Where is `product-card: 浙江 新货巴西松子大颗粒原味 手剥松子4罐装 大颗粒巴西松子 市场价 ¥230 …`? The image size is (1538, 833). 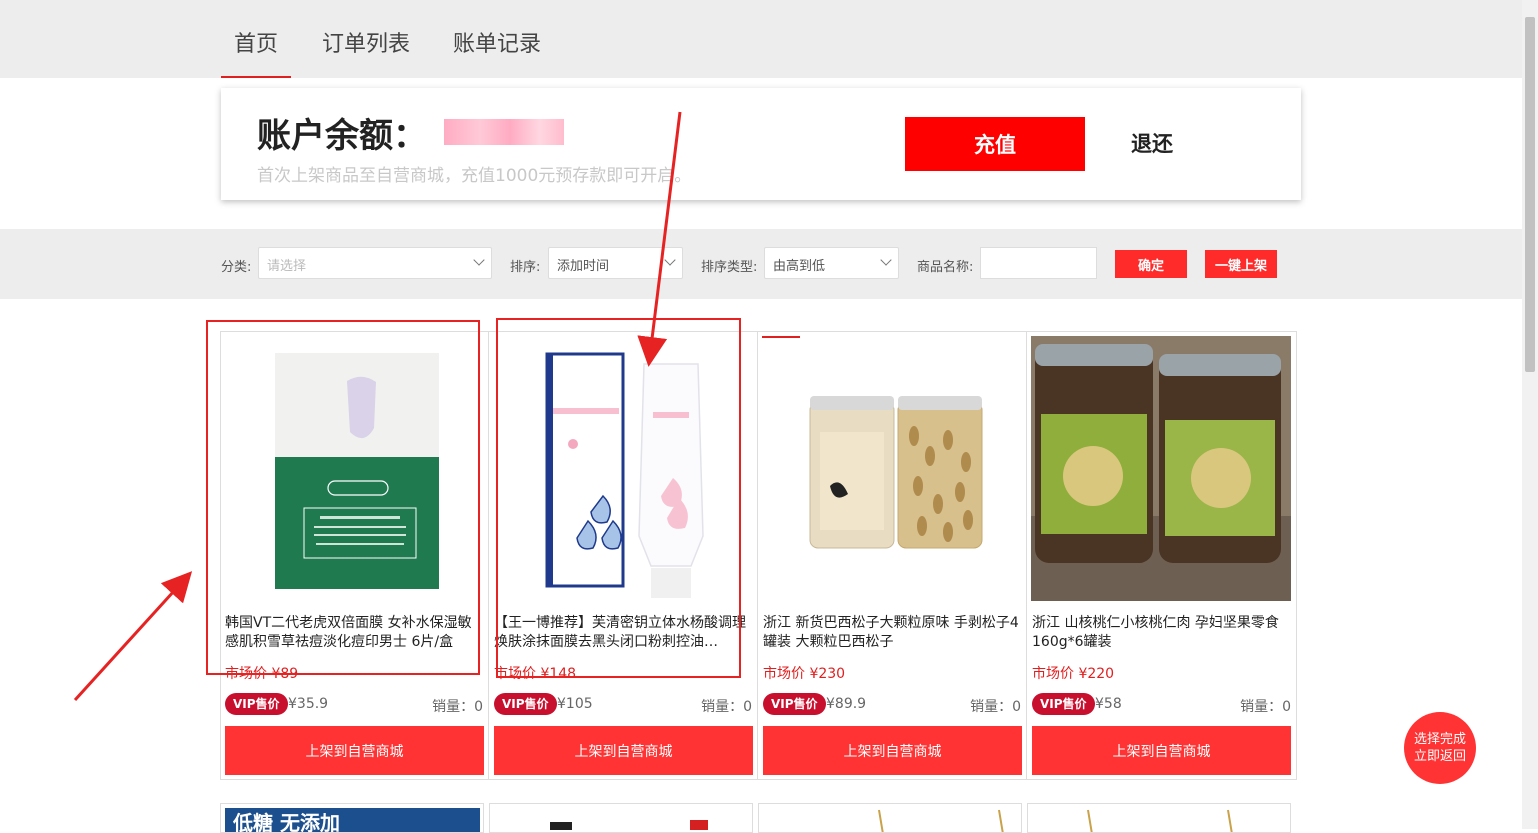 product-card: 浙江 新货巴西松子大颗粒原味 手剥松子4罐装 大颗粒巴西松子 市场价 ¥230 … is located at coordinates (892, 555).